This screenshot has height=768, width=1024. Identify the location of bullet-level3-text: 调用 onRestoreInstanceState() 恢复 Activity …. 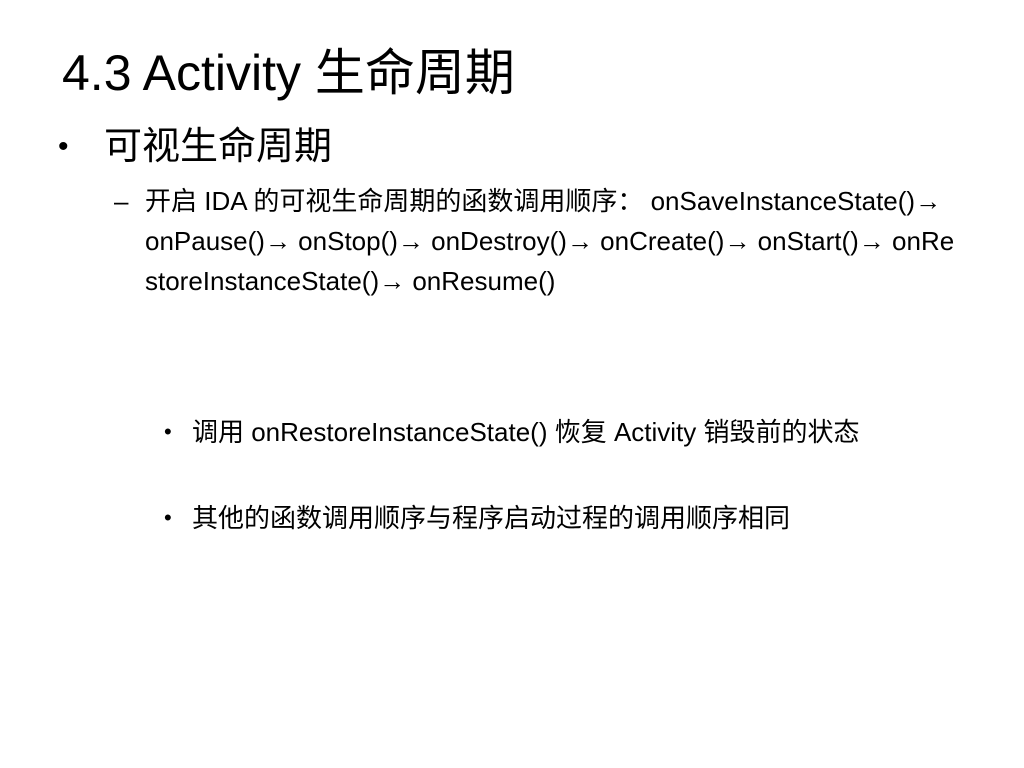
(526, 432).